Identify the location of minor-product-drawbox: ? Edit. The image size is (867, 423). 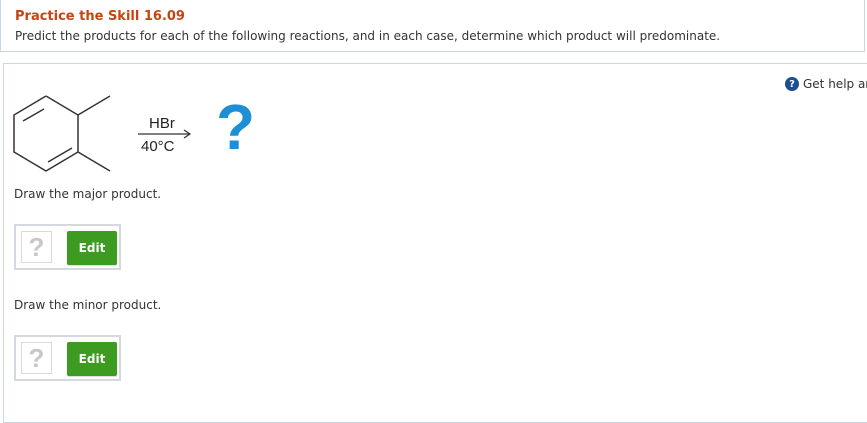
(67, 358).